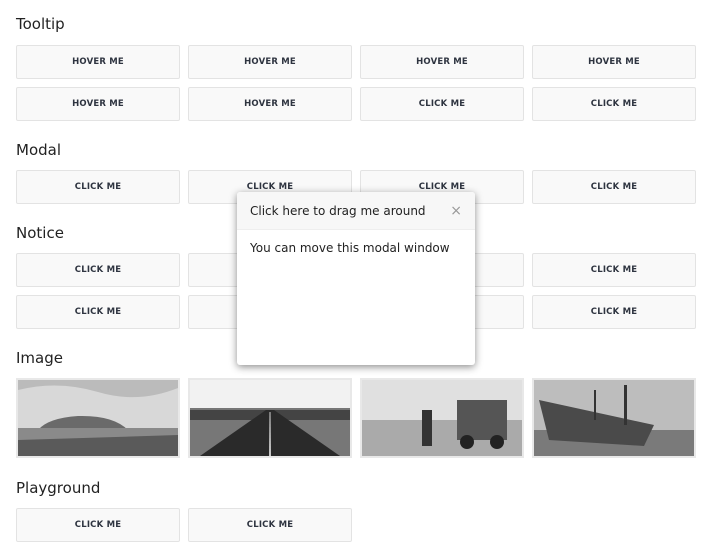 The height and width of the screenshot is (553, 710). I want to click on section-title-modal: Modal, so click(38, 150).